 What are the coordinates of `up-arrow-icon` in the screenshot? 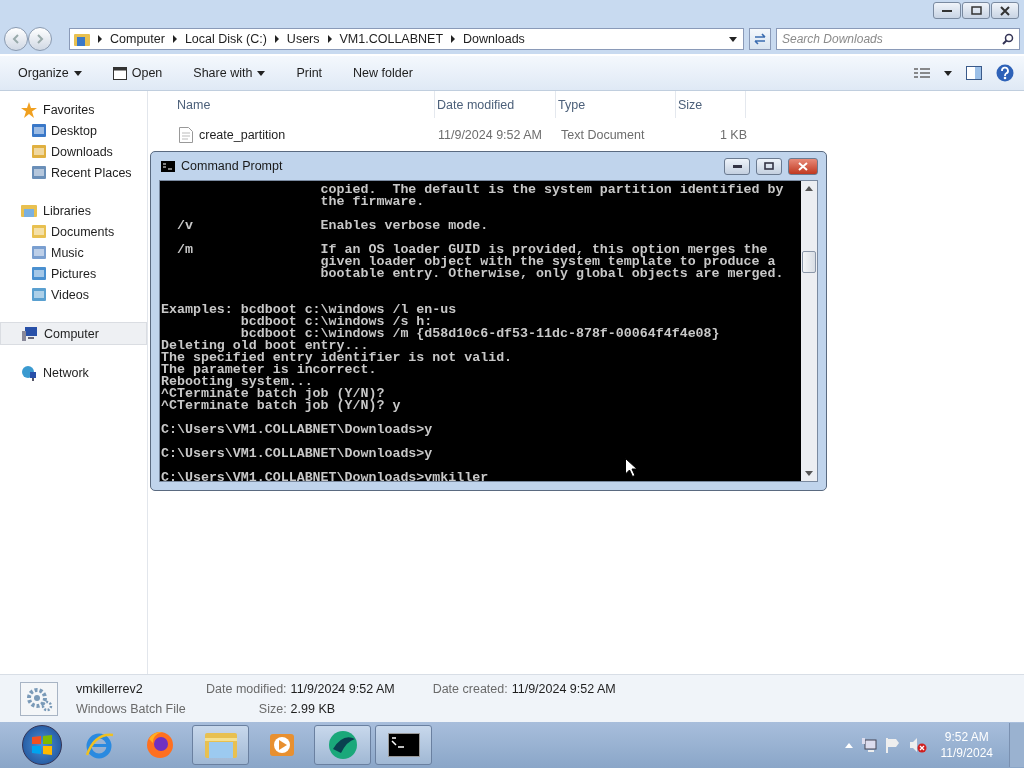 It's located at (809, 188).